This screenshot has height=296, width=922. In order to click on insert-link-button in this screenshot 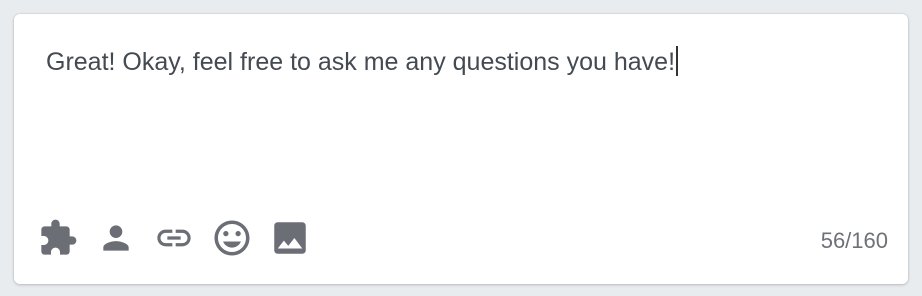, I will do `click(174, 238)`.